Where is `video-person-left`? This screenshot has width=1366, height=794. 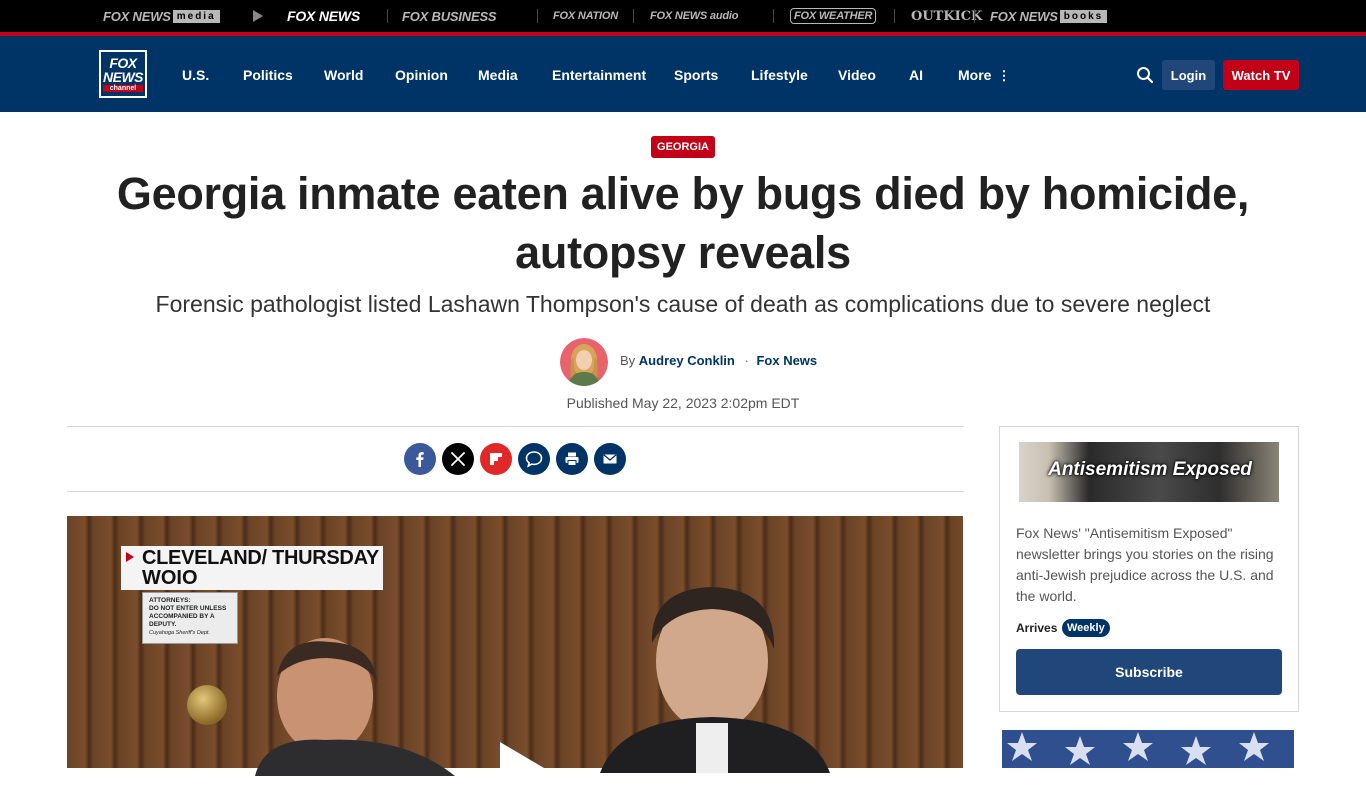
video-person-left is located at coordinates (355, 707).